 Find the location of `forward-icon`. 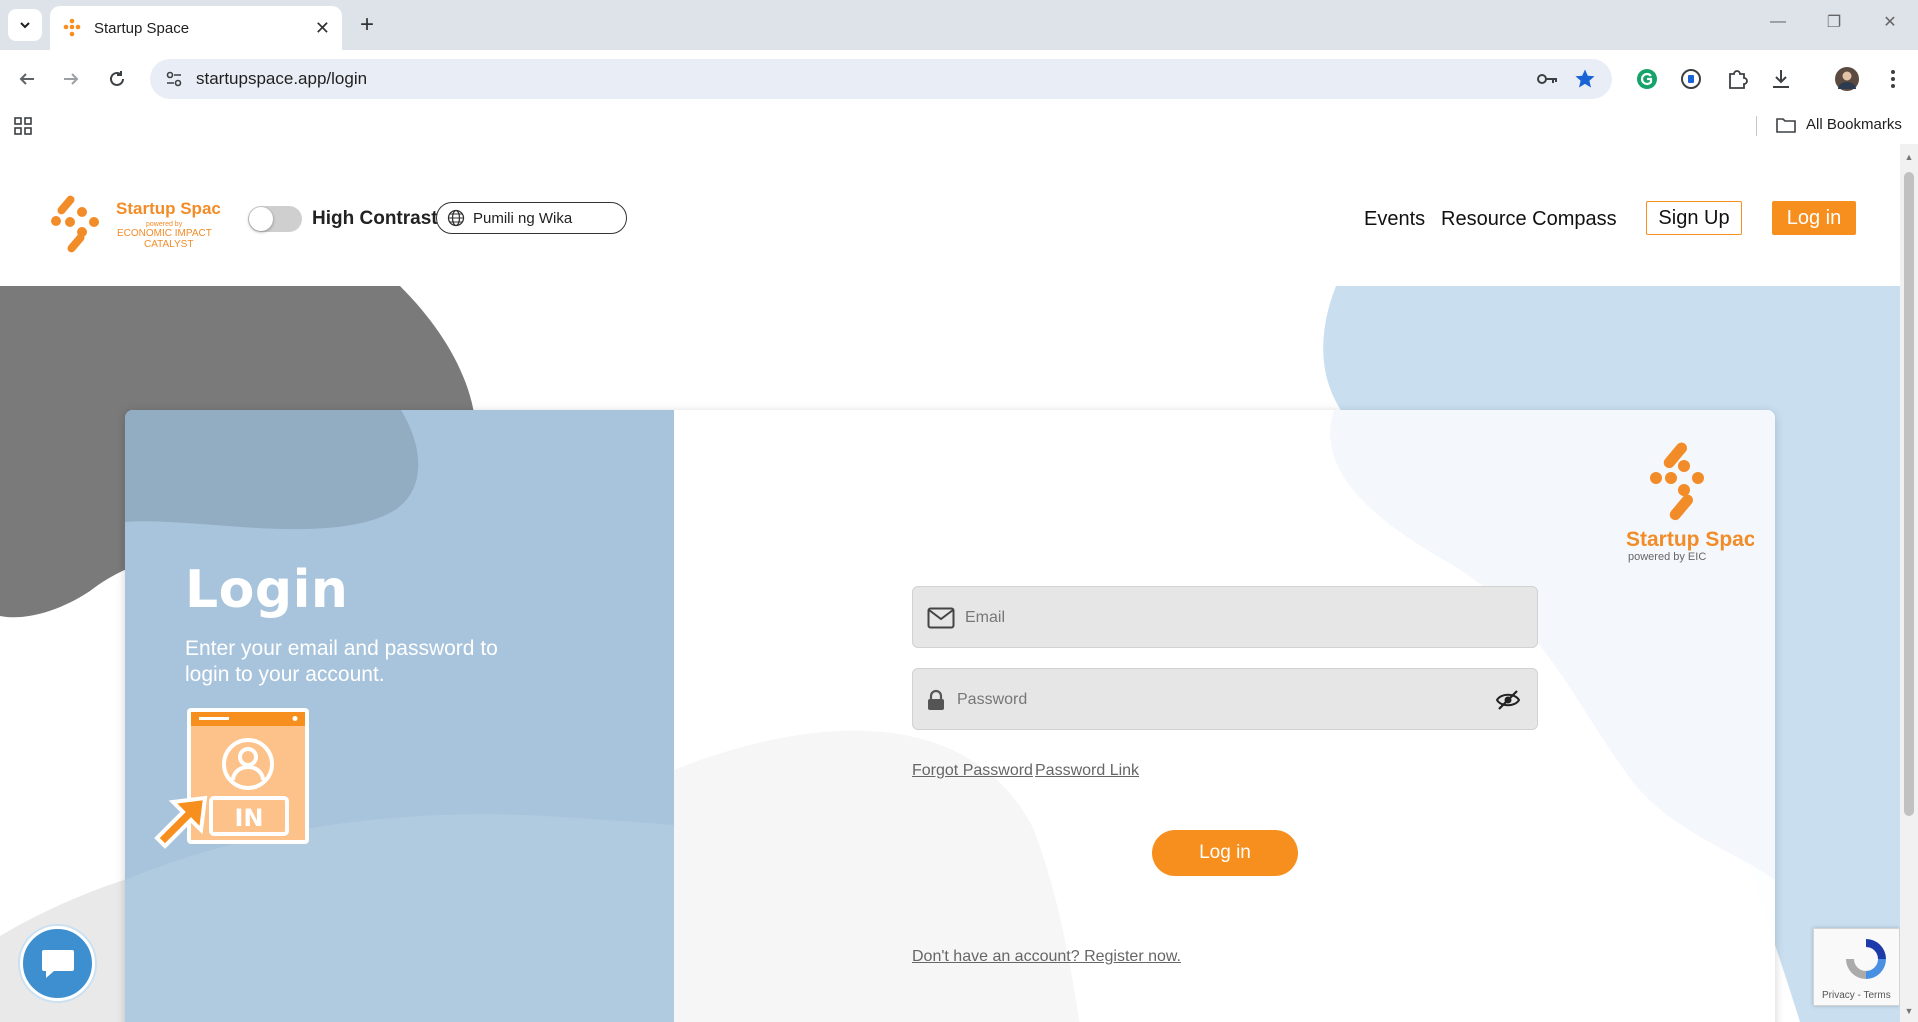

forward-icon is located at coordinates (71, 79).